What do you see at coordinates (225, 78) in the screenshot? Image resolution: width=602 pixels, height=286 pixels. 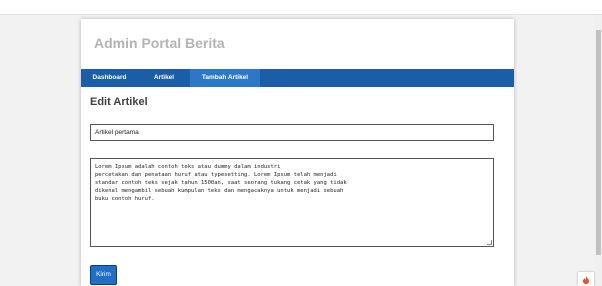 I see `nav-item-tambah-artikel: Tambah Artikel` at bounding box center [225, 78].